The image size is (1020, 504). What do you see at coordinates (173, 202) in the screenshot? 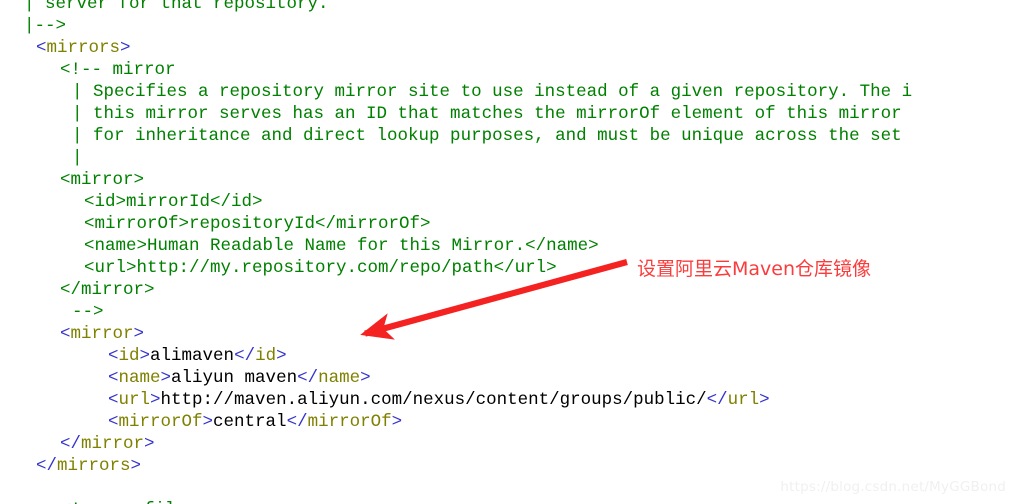
I see `code-token-cmt: <id>mirrorId</id>` at bounding box center [173, 202].